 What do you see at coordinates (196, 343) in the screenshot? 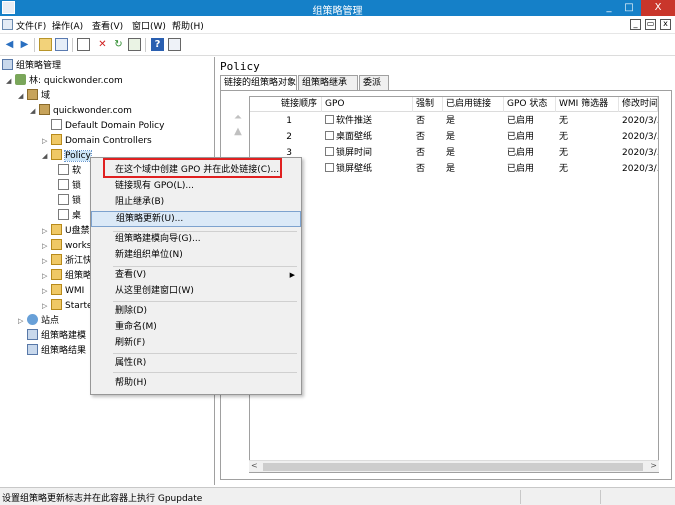
I see `menu-item-refresh: 刷新(F)` at bounding box center [196, 343].